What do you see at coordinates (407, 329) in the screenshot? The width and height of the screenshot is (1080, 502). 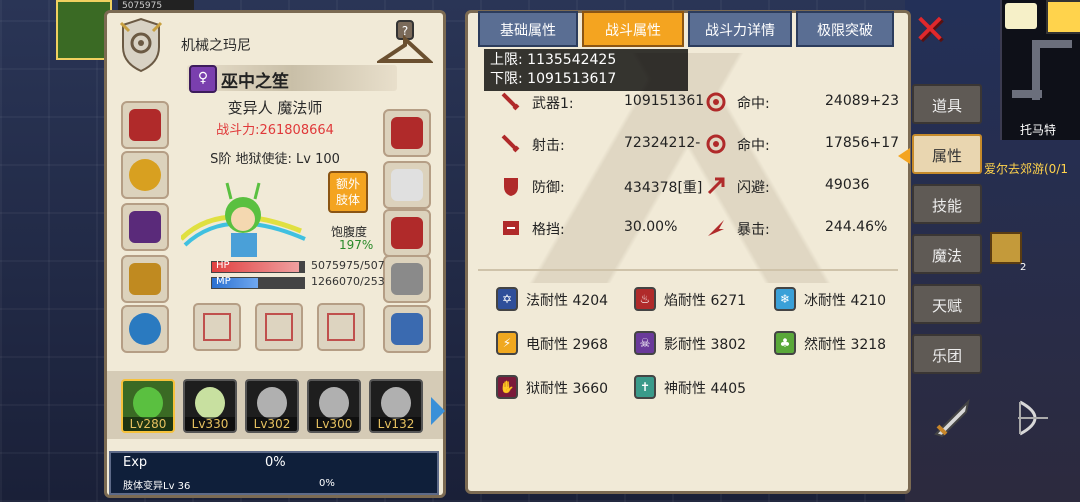 I see `equip-slot-boots` at bounding box center [407, 329].